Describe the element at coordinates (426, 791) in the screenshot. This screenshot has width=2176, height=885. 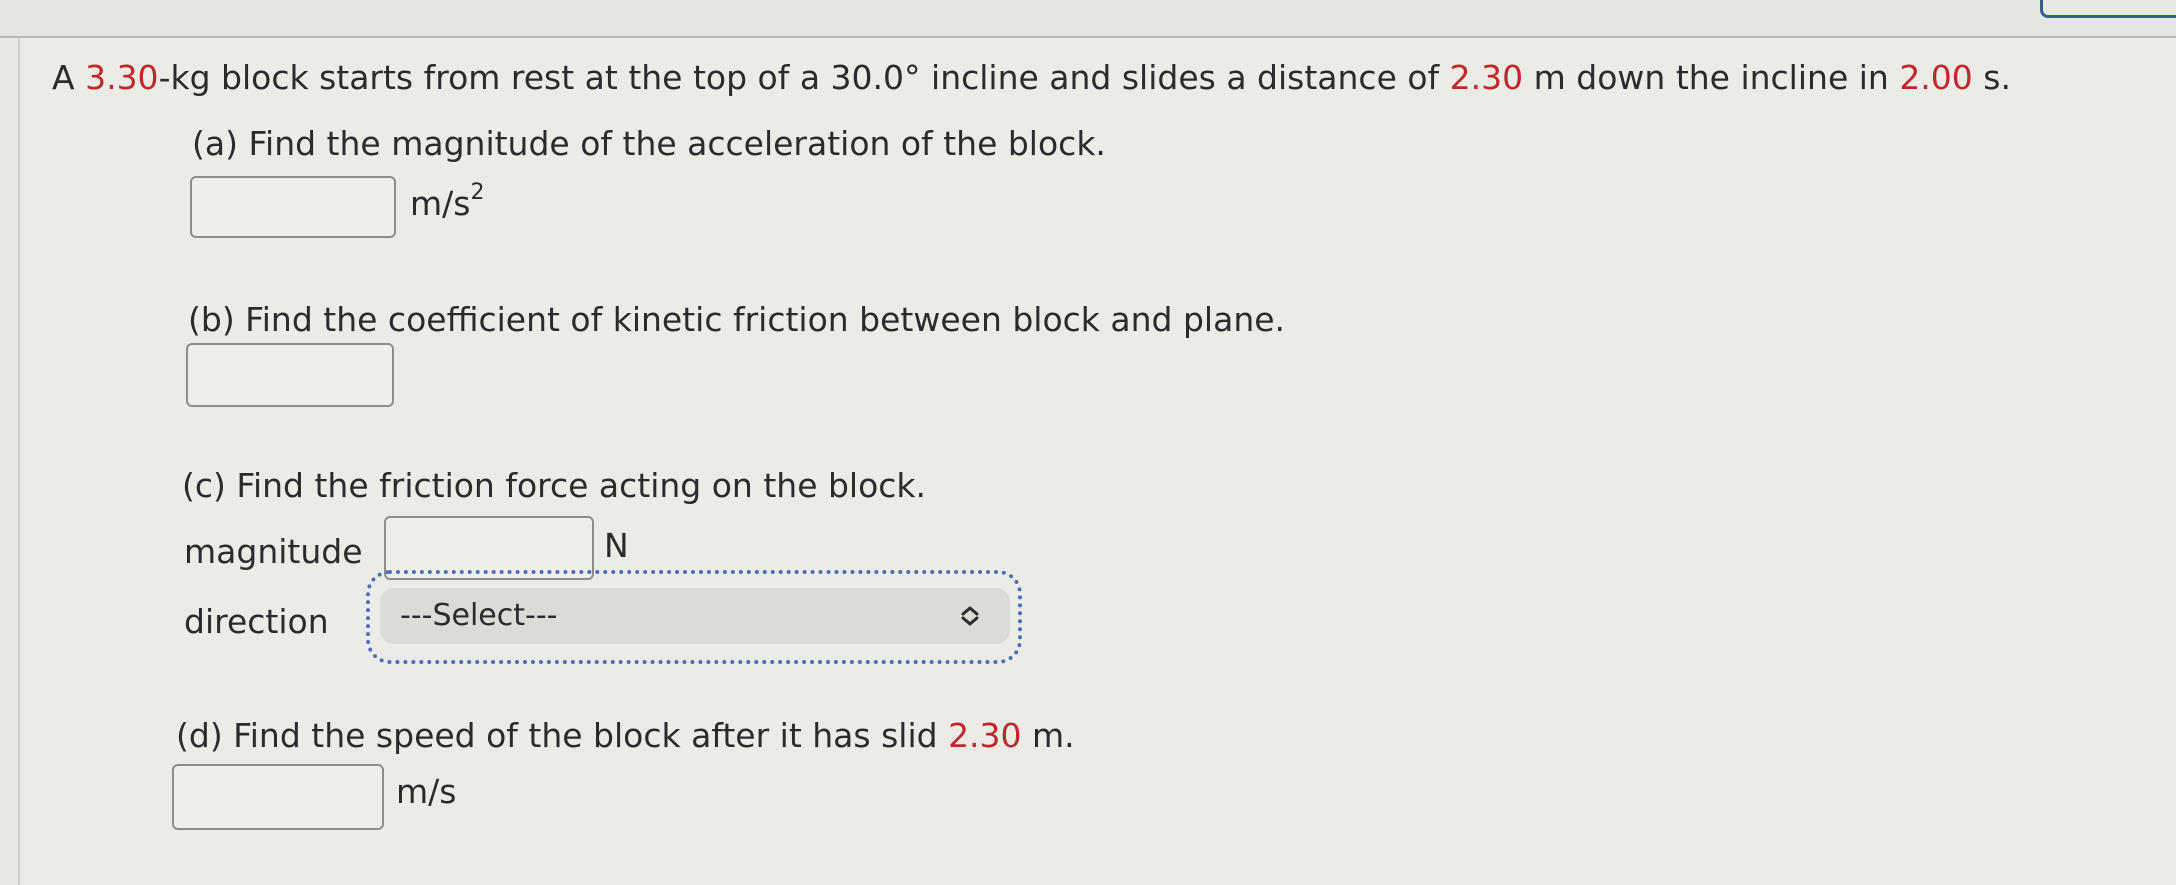
I see `part-d-unit: m/s` at that location.